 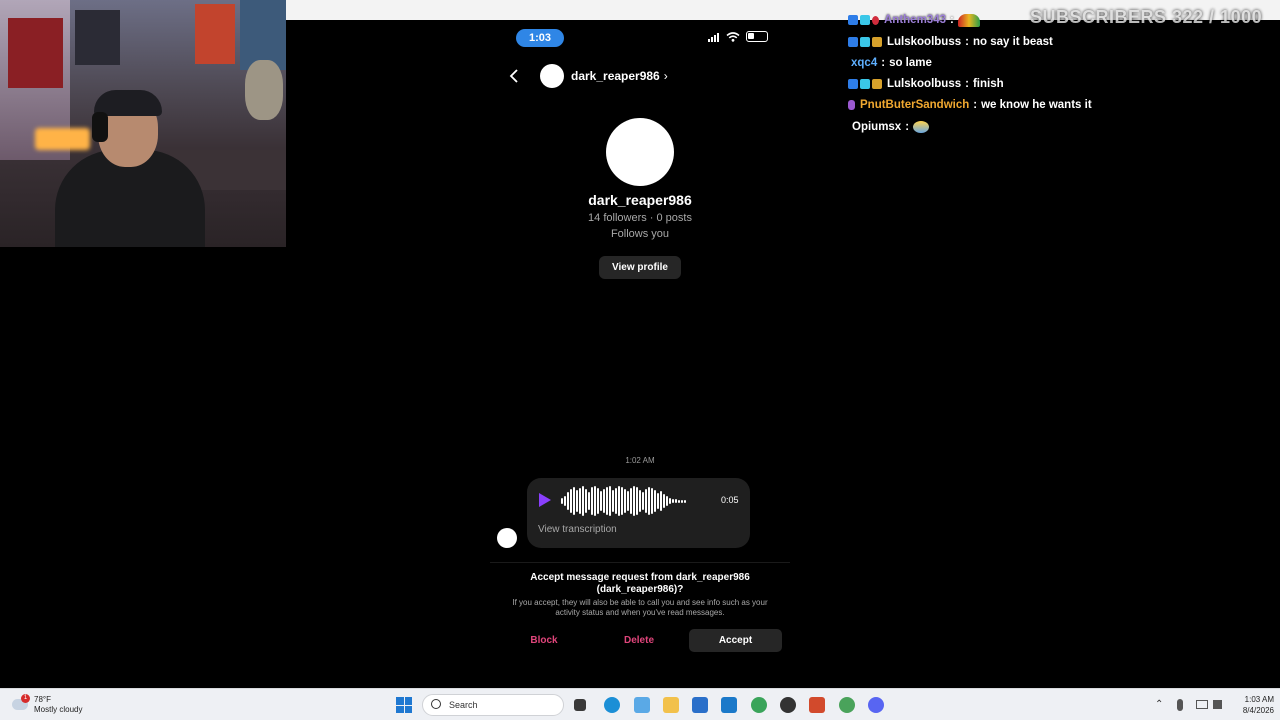 What do you see at coordinates (700, 705) in the screenshot?
I see `store-icon` at bounding box center [700, 705].